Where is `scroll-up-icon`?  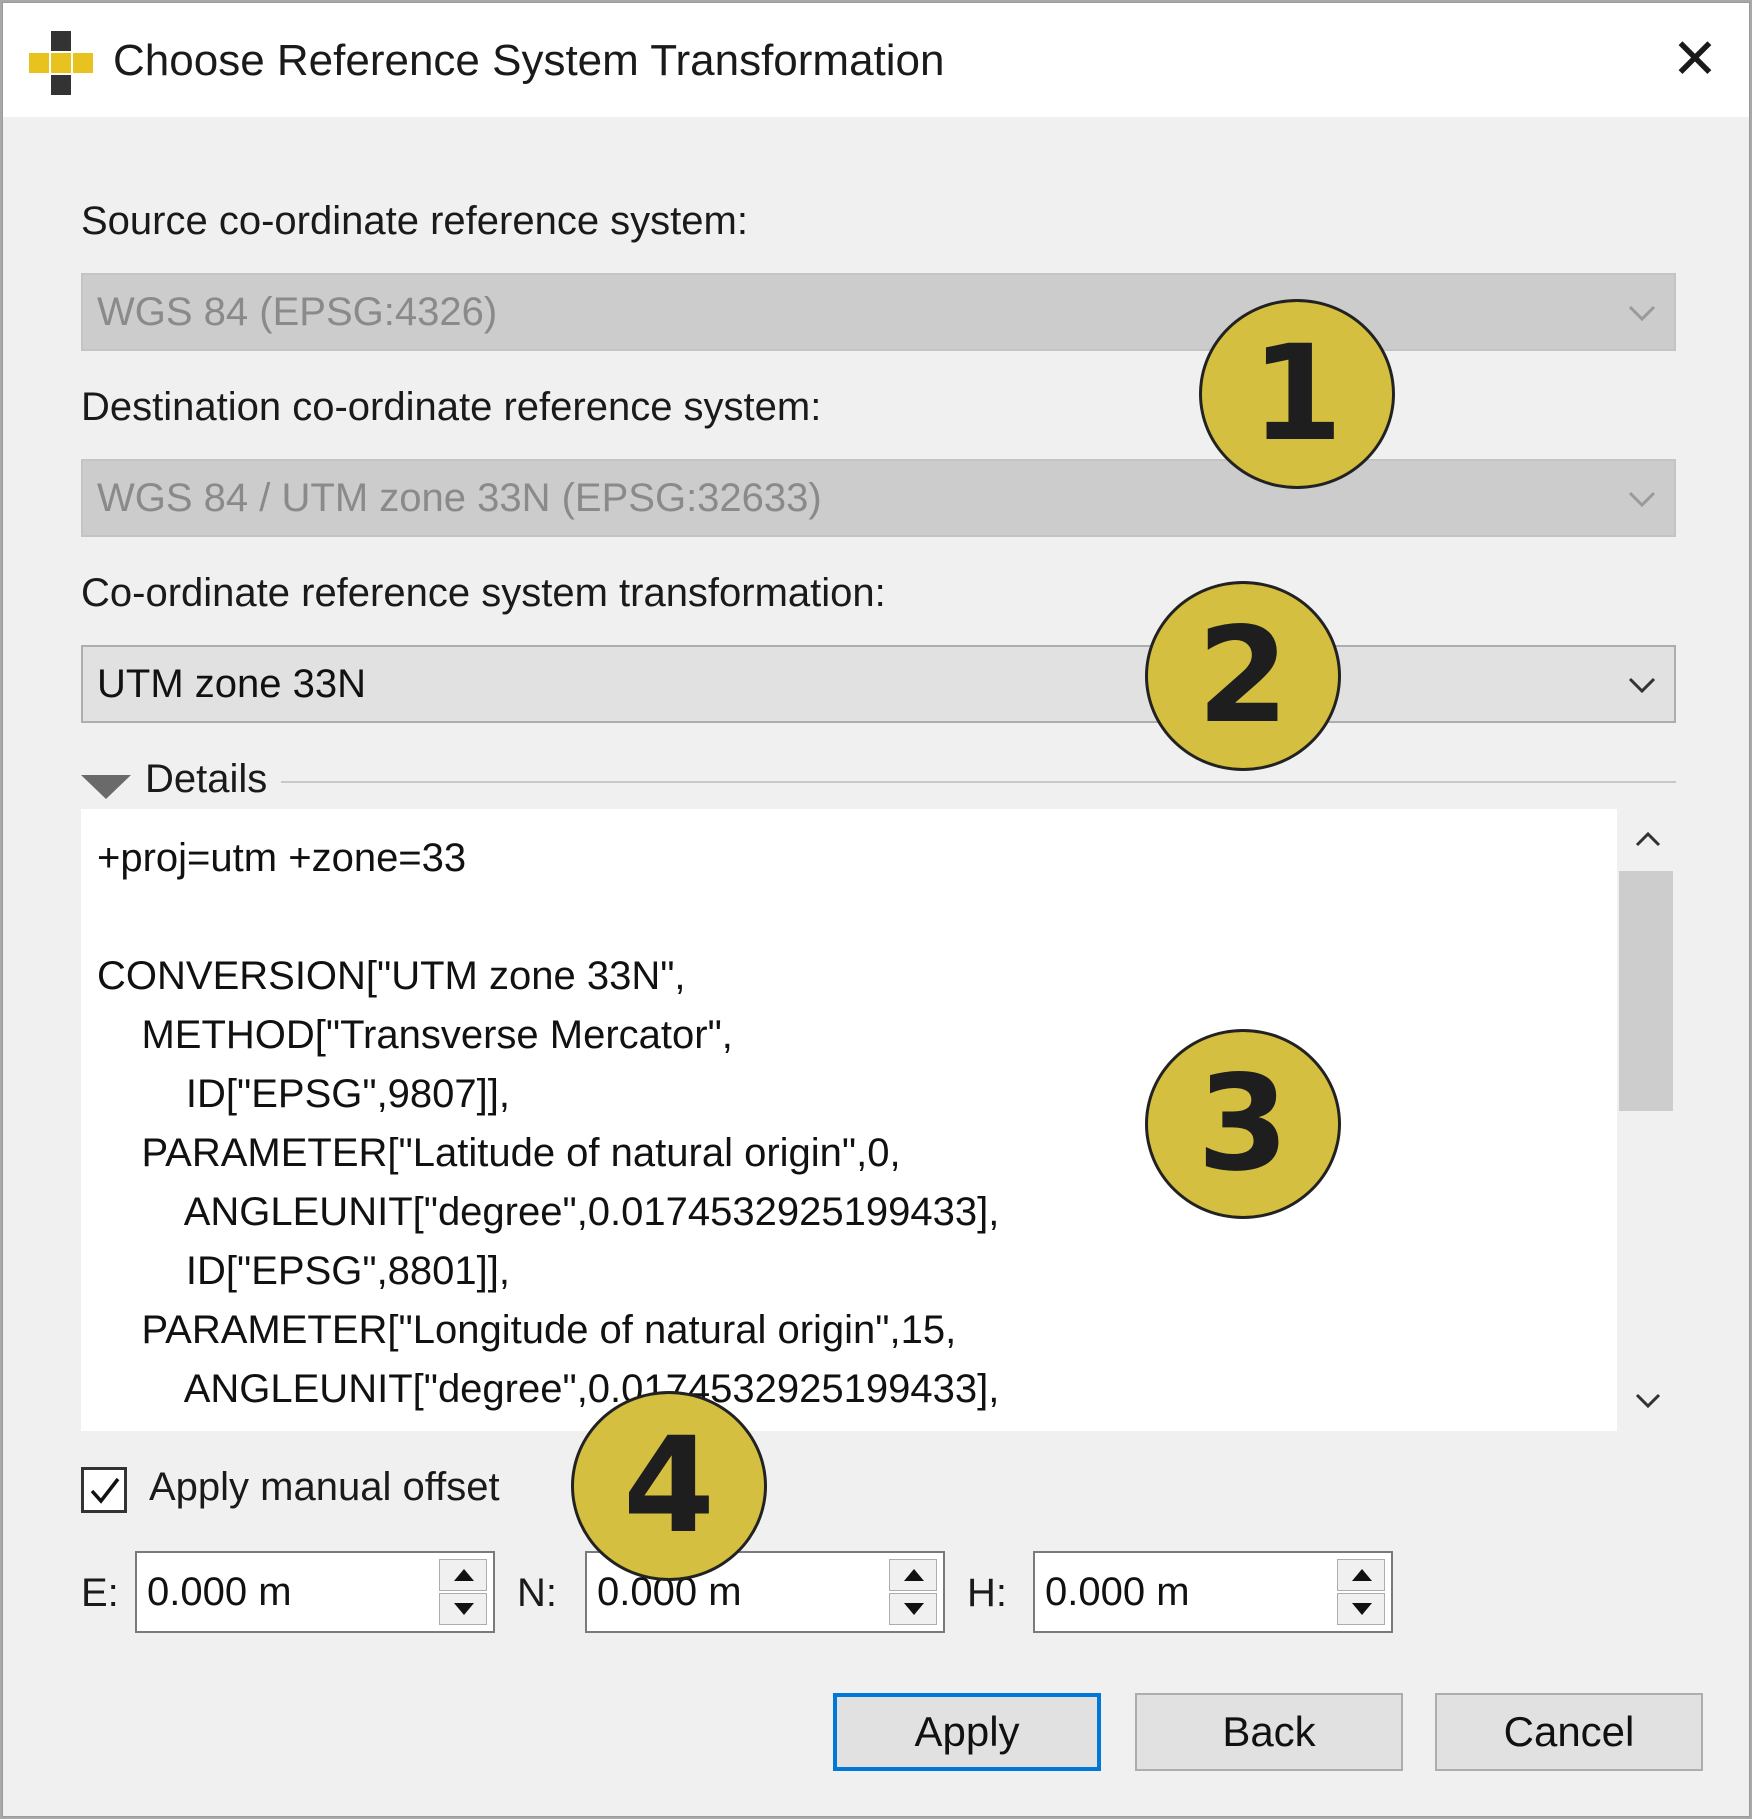
scroll-up-icon is located at coordinates (1648, 840).